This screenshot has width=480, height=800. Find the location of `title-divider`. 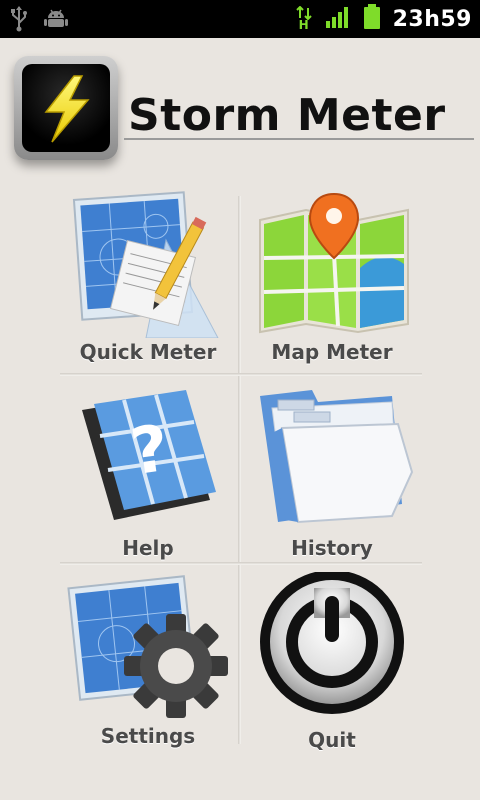

title-divider is located at coordinates (299, 139).